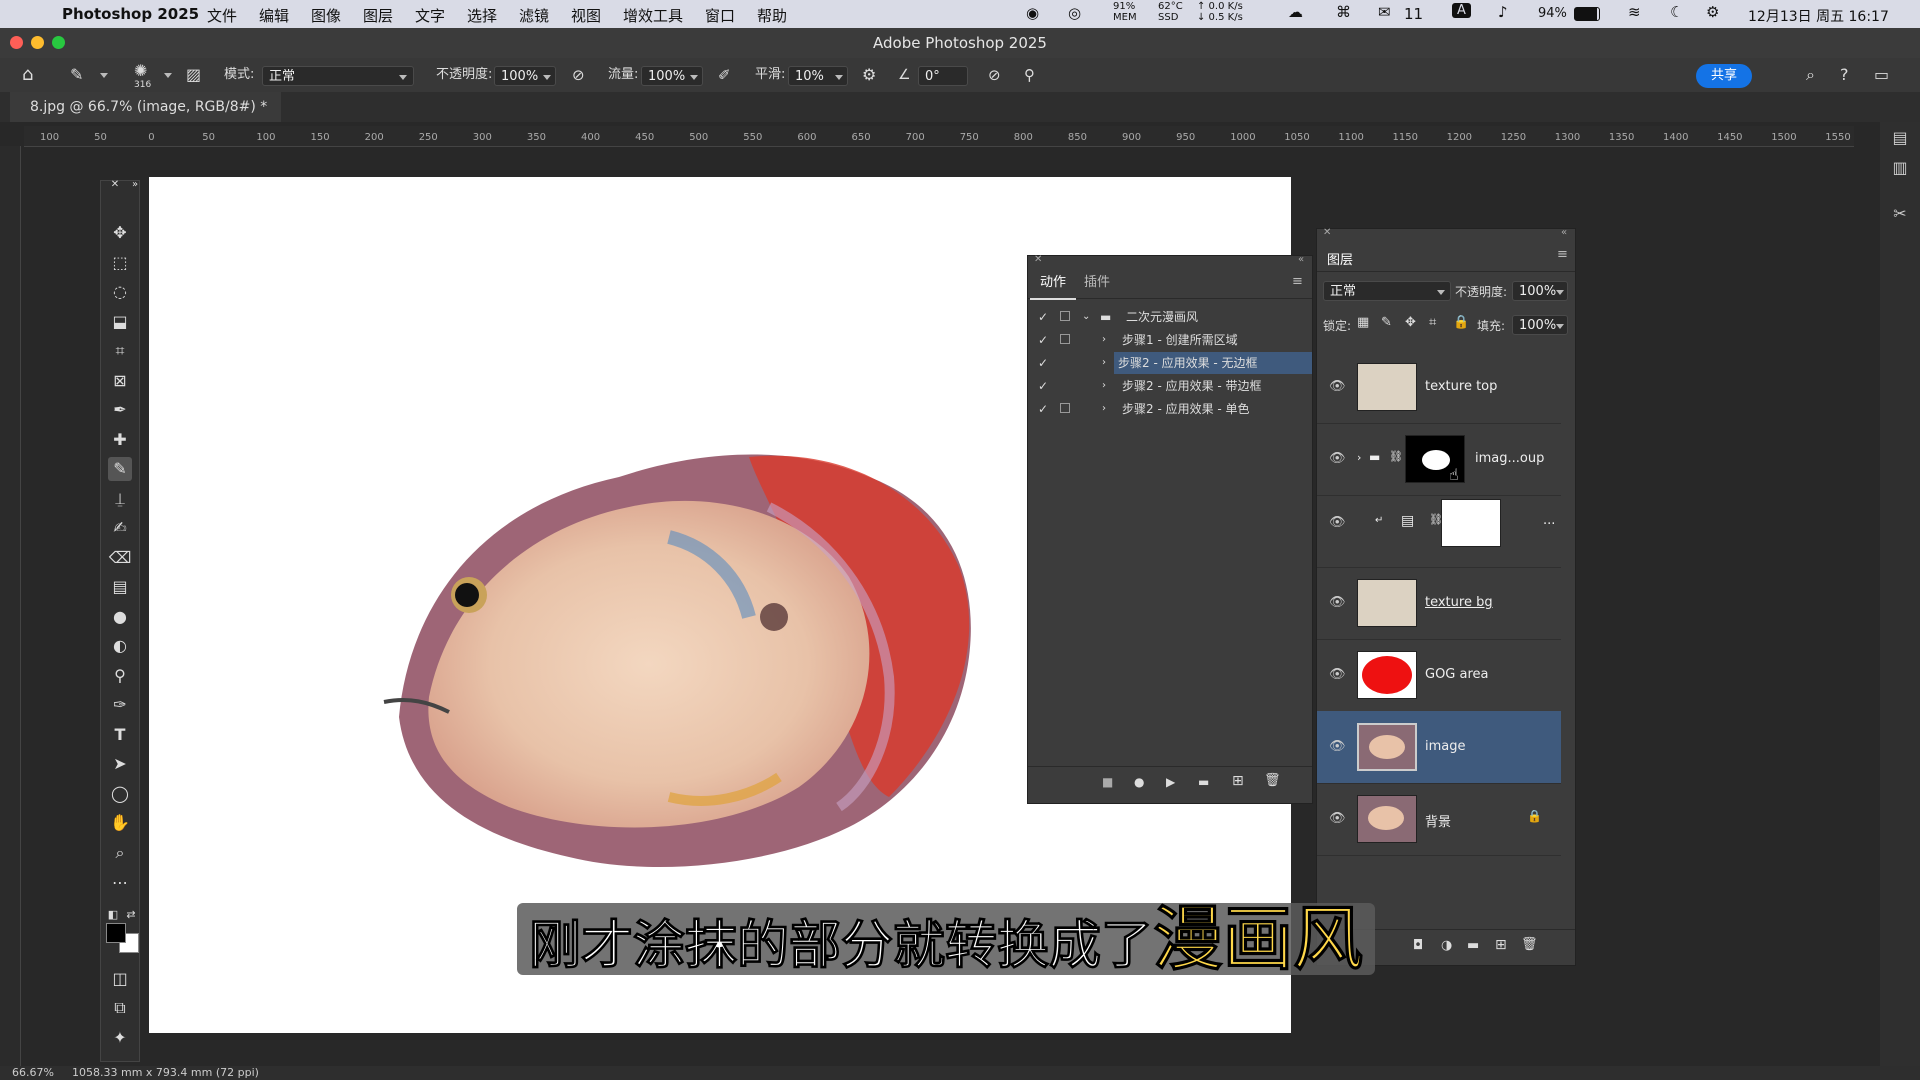 The width and height of the screenshot is (1920, 1080). Describe the element at coordinates (1074, 13) in the screenshot. I see `vpn-icon: ◎` at that location.